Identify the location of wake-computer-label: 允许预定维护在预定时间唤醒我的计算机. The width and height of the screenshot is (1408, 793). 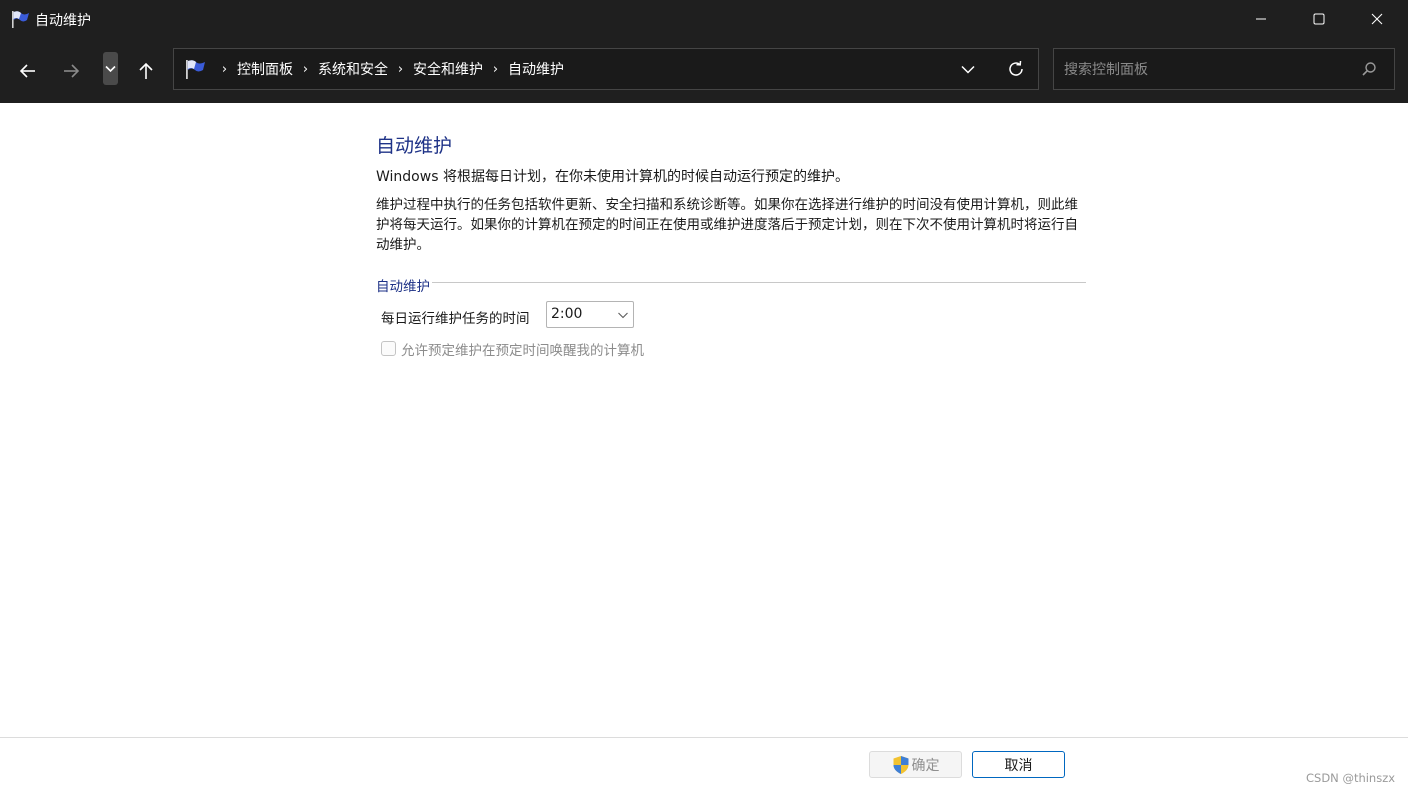
(522, 351).